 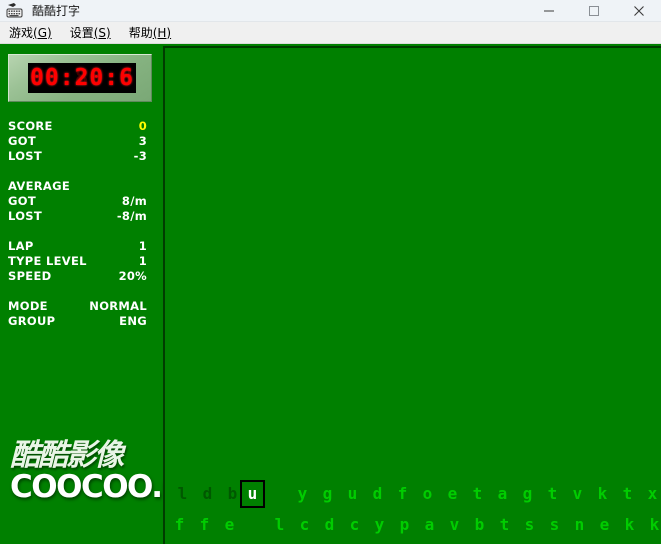 I want to click on stat-avg-lost-label: LOST, so click(x=25, y=216).